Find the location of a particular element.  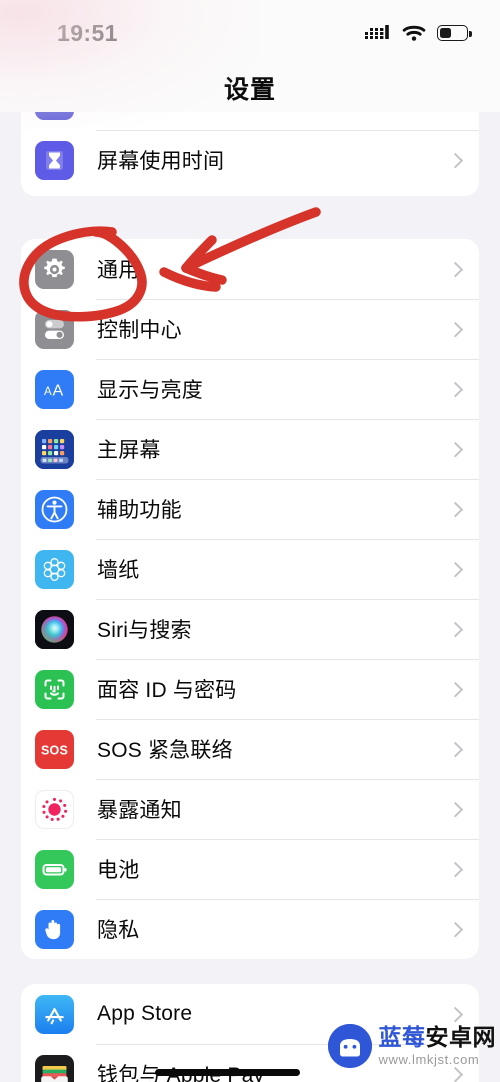

settings-row-label: 屏幕使用时间 is located at coordinates (161, 161).